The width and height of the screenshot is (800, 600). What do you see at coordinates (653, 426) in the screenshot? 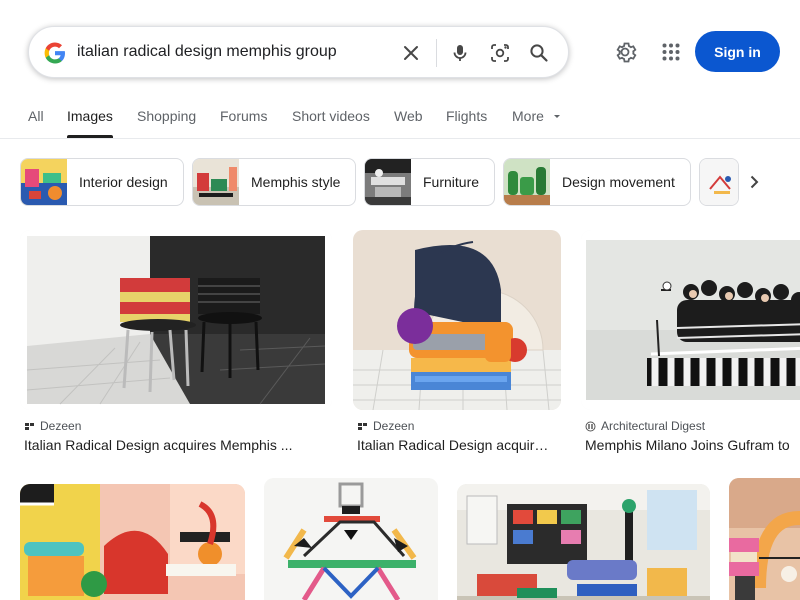
I see `result-source-name: Architectural Digest` at bounding box center [653, 426].